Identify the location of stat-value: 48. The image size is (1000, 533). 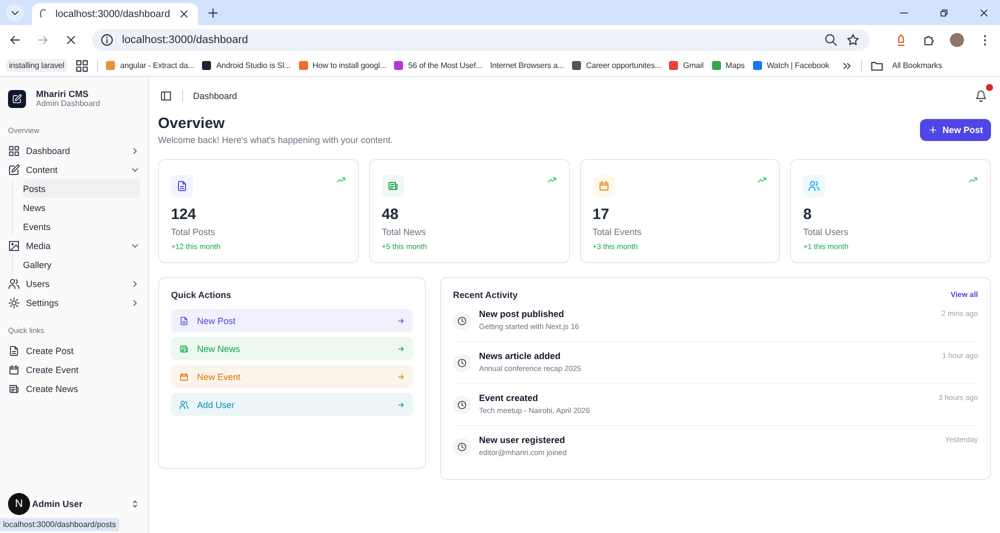
(391, 214).